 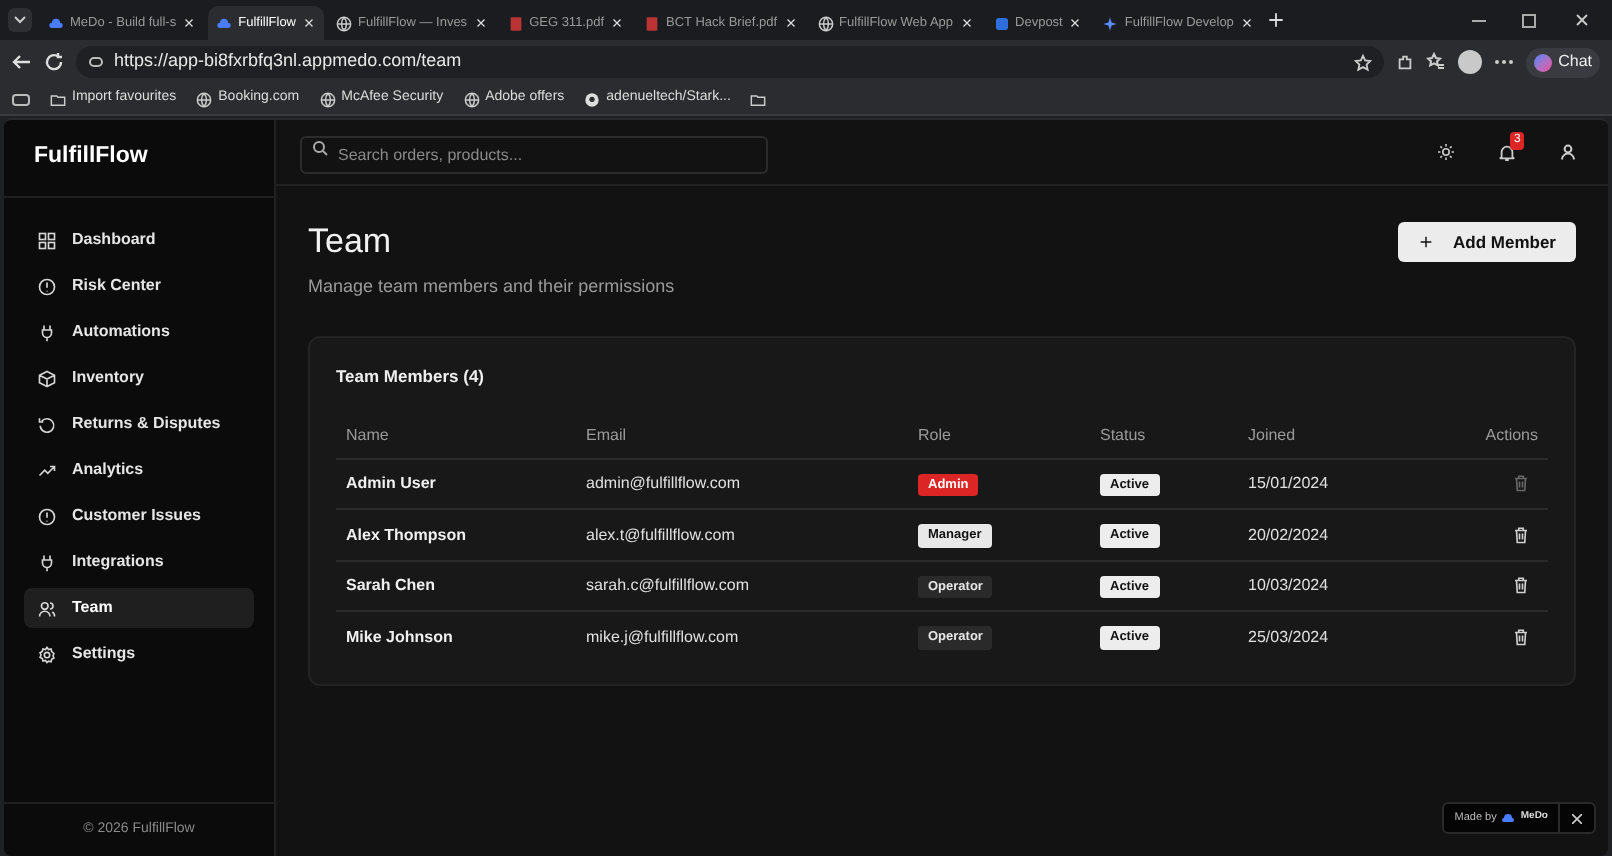 What do you see at coordinates (1288, 483) in the screenshot?
I see `joined-date: 15/01/2024` at bounding box center [1288, 483].